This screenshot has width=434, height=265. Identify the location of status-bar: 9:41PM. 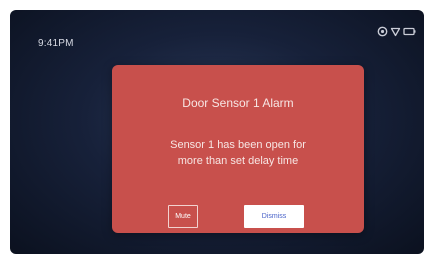
(217, 30).